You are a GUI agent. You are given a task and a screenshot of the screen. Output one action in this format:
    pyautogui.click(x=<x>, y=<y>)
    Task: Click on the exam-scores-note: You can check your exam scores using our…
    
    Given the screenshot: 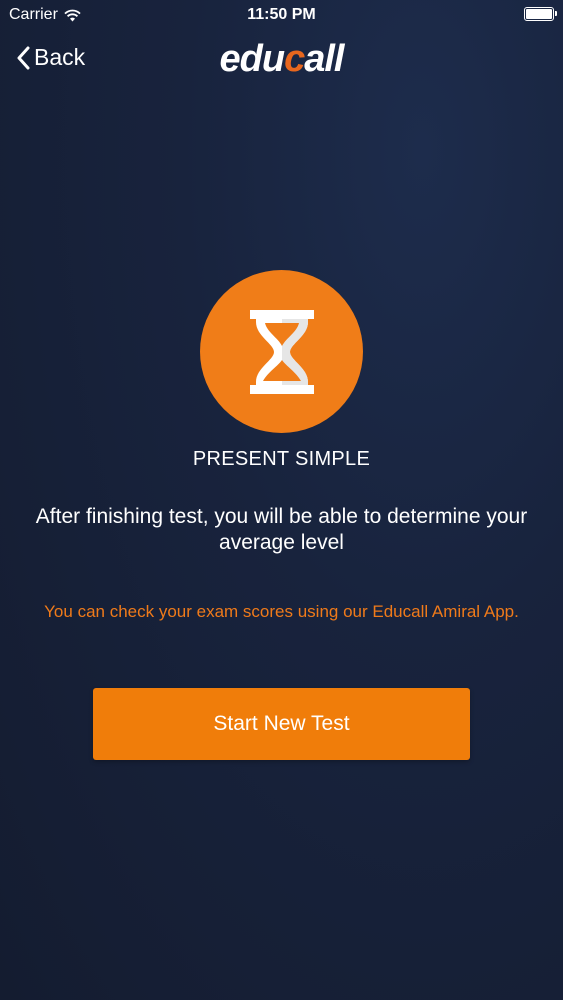 What is the action you would take?
    pyautogui.click(x=281, y=611)
    